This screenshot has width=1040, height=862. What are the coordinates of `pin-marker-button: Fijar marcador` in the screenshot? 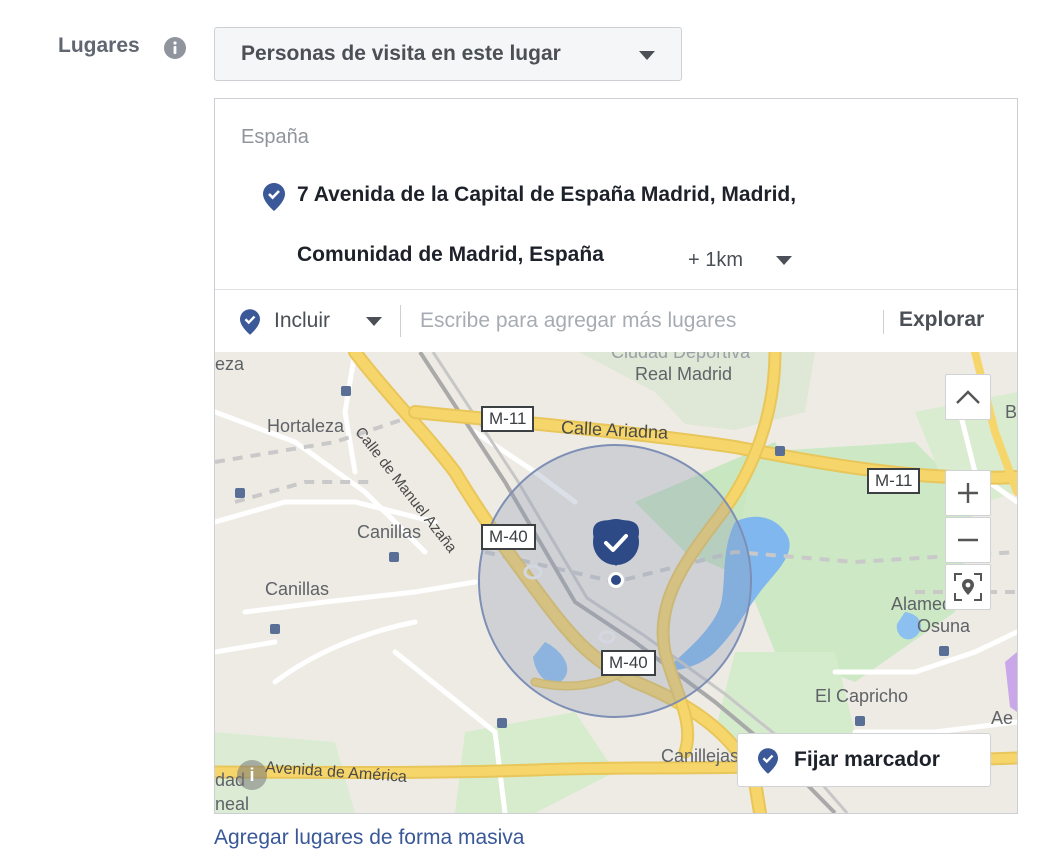 It's located at (864, 760).